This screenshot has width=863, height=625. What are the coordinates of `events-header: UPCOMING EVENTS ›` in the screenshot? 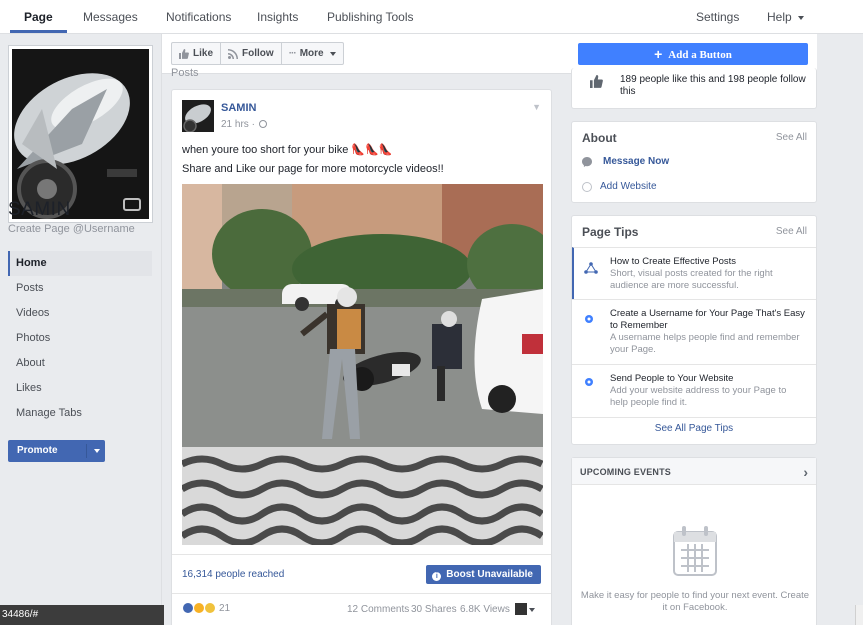 It's located at (694, 471).